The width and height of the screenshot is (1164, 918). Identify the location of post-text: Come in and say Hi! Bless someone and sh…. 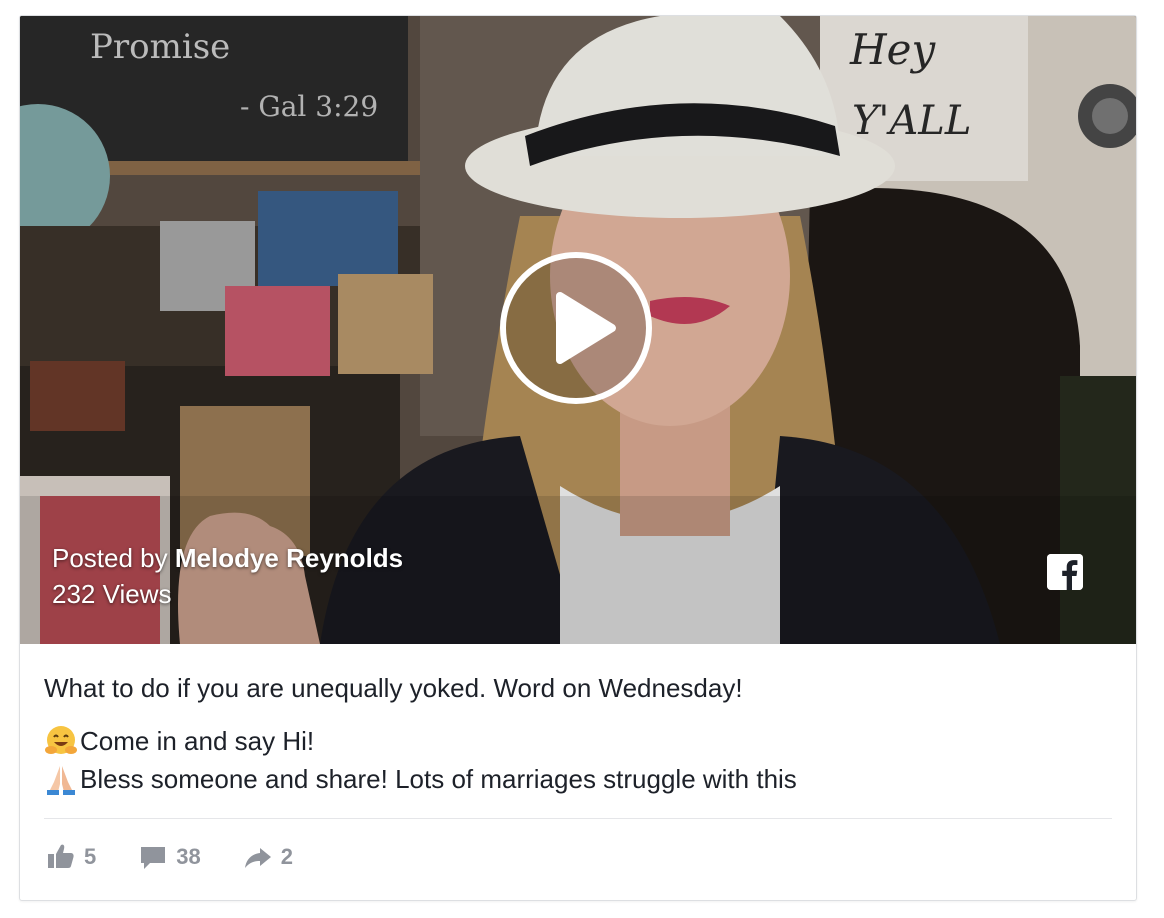
(578, 760).